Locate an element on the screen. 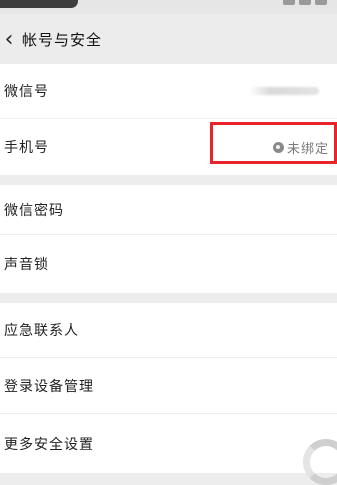 The height and width of the screenshot is (485, 337). status-bar is located at coordinates (168, 7).